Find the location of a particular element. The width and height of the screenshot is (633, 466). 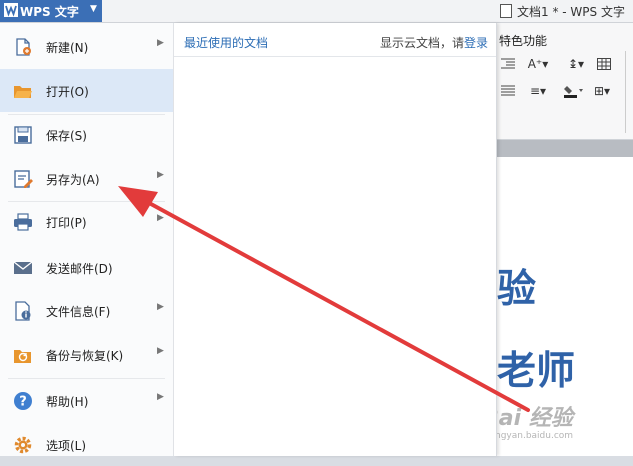

menu-item-send-mail: 发送邮件(D) is located at coordinates (86, 267).